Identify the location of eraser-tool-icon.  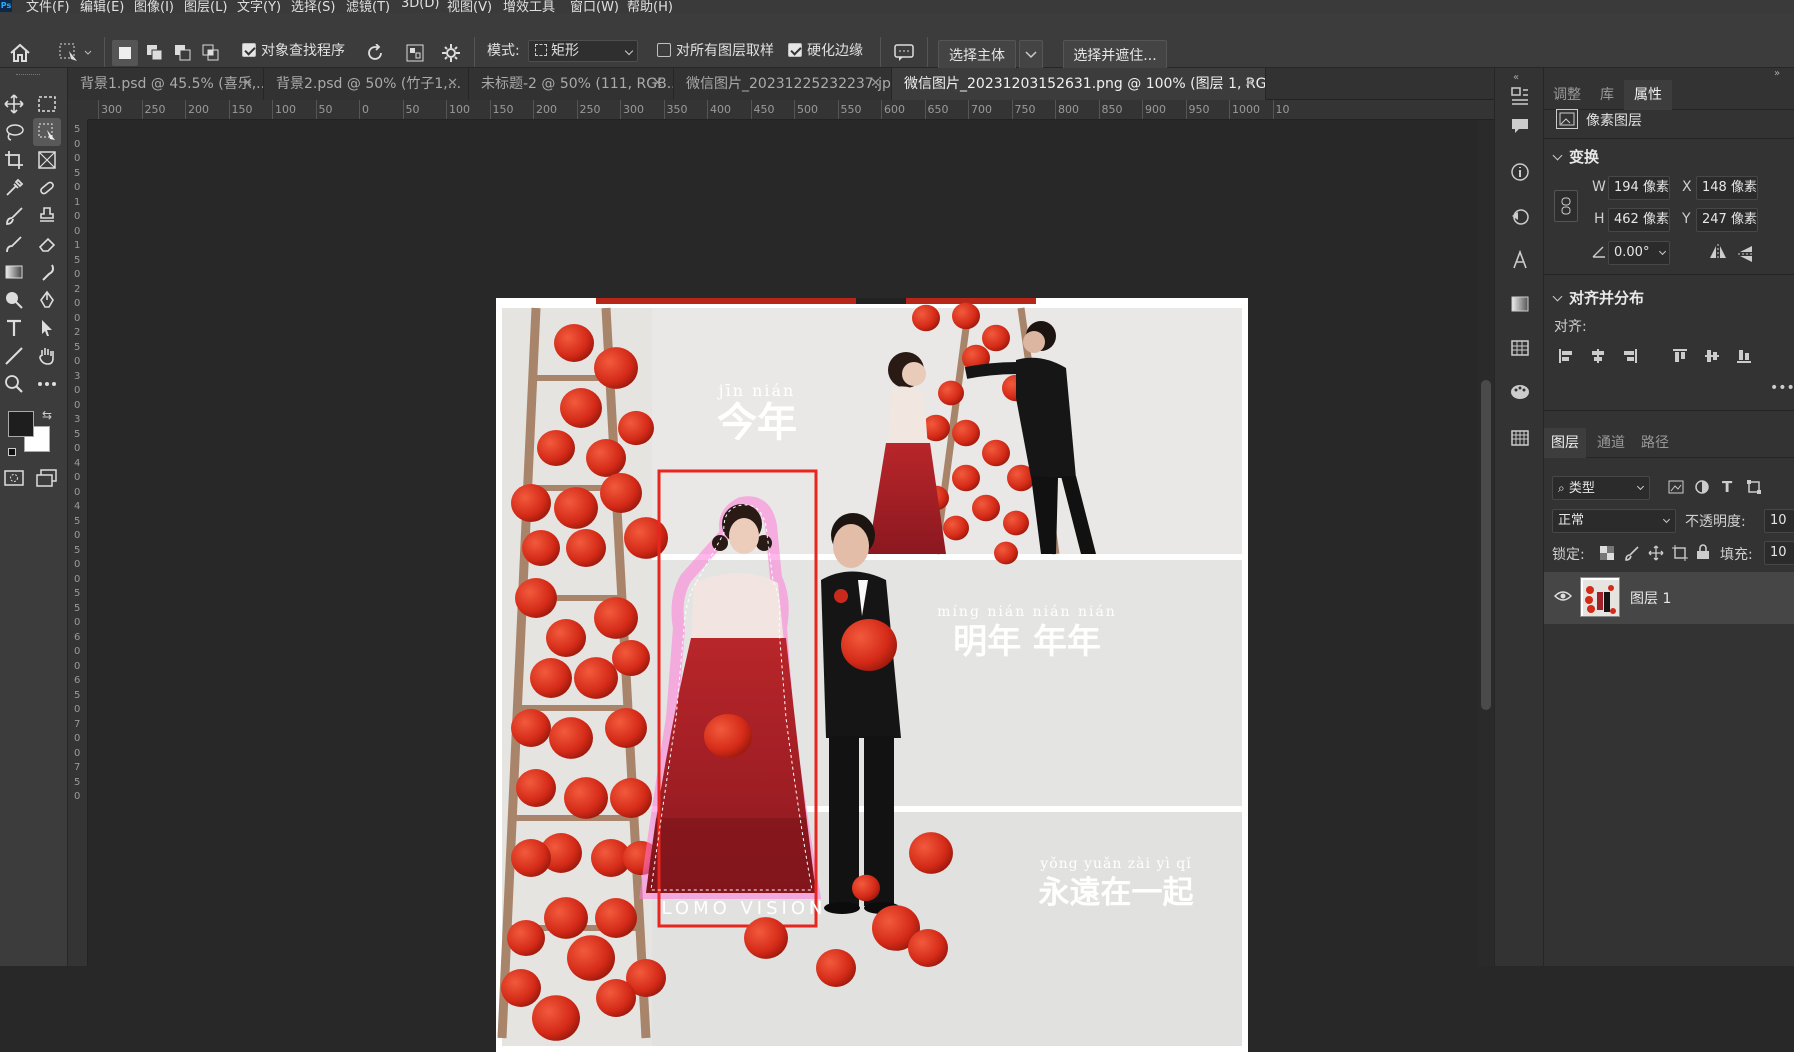
(47, 244).